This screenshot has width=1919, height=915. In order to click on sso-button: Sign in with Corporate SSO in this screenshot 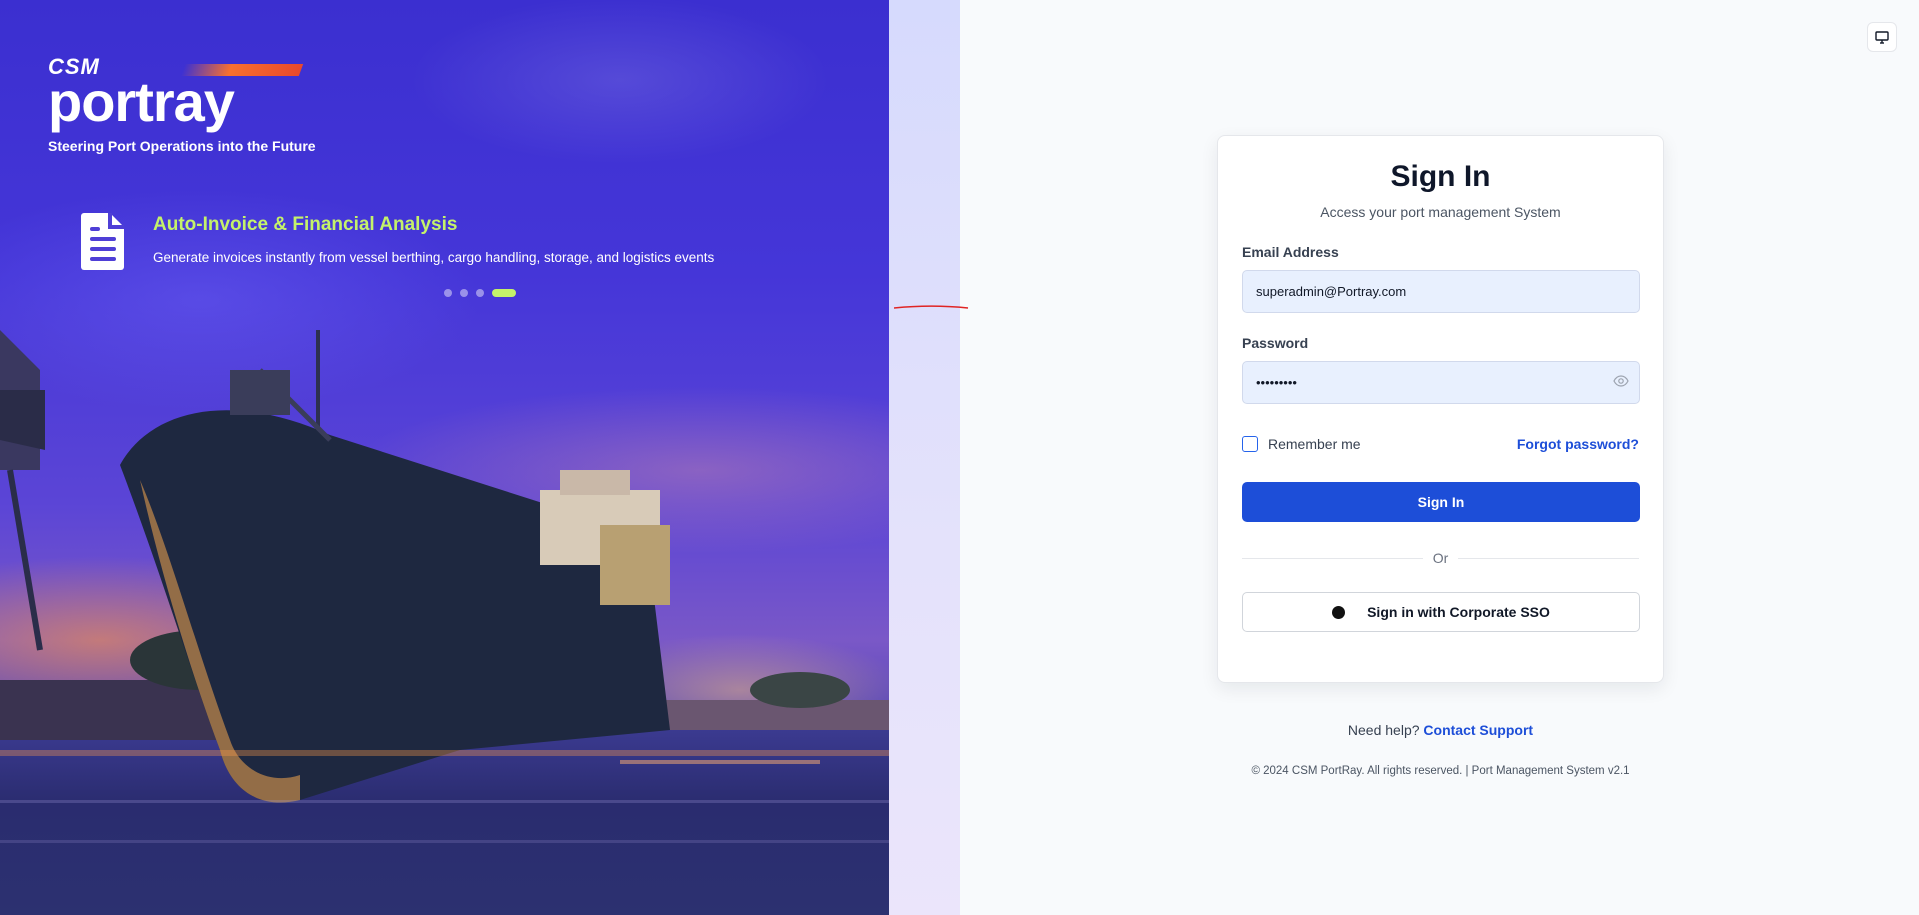, I will do `click(1441, 612)`.